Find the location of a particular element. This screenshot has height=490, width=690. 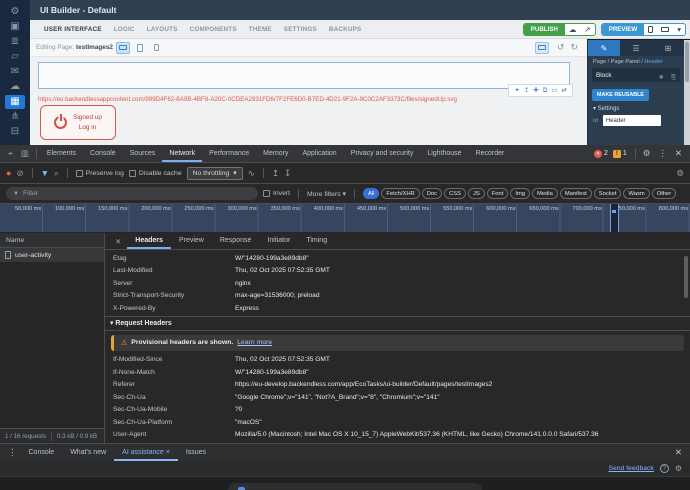

detail-scrollbar is located at coordinates (686, 277).